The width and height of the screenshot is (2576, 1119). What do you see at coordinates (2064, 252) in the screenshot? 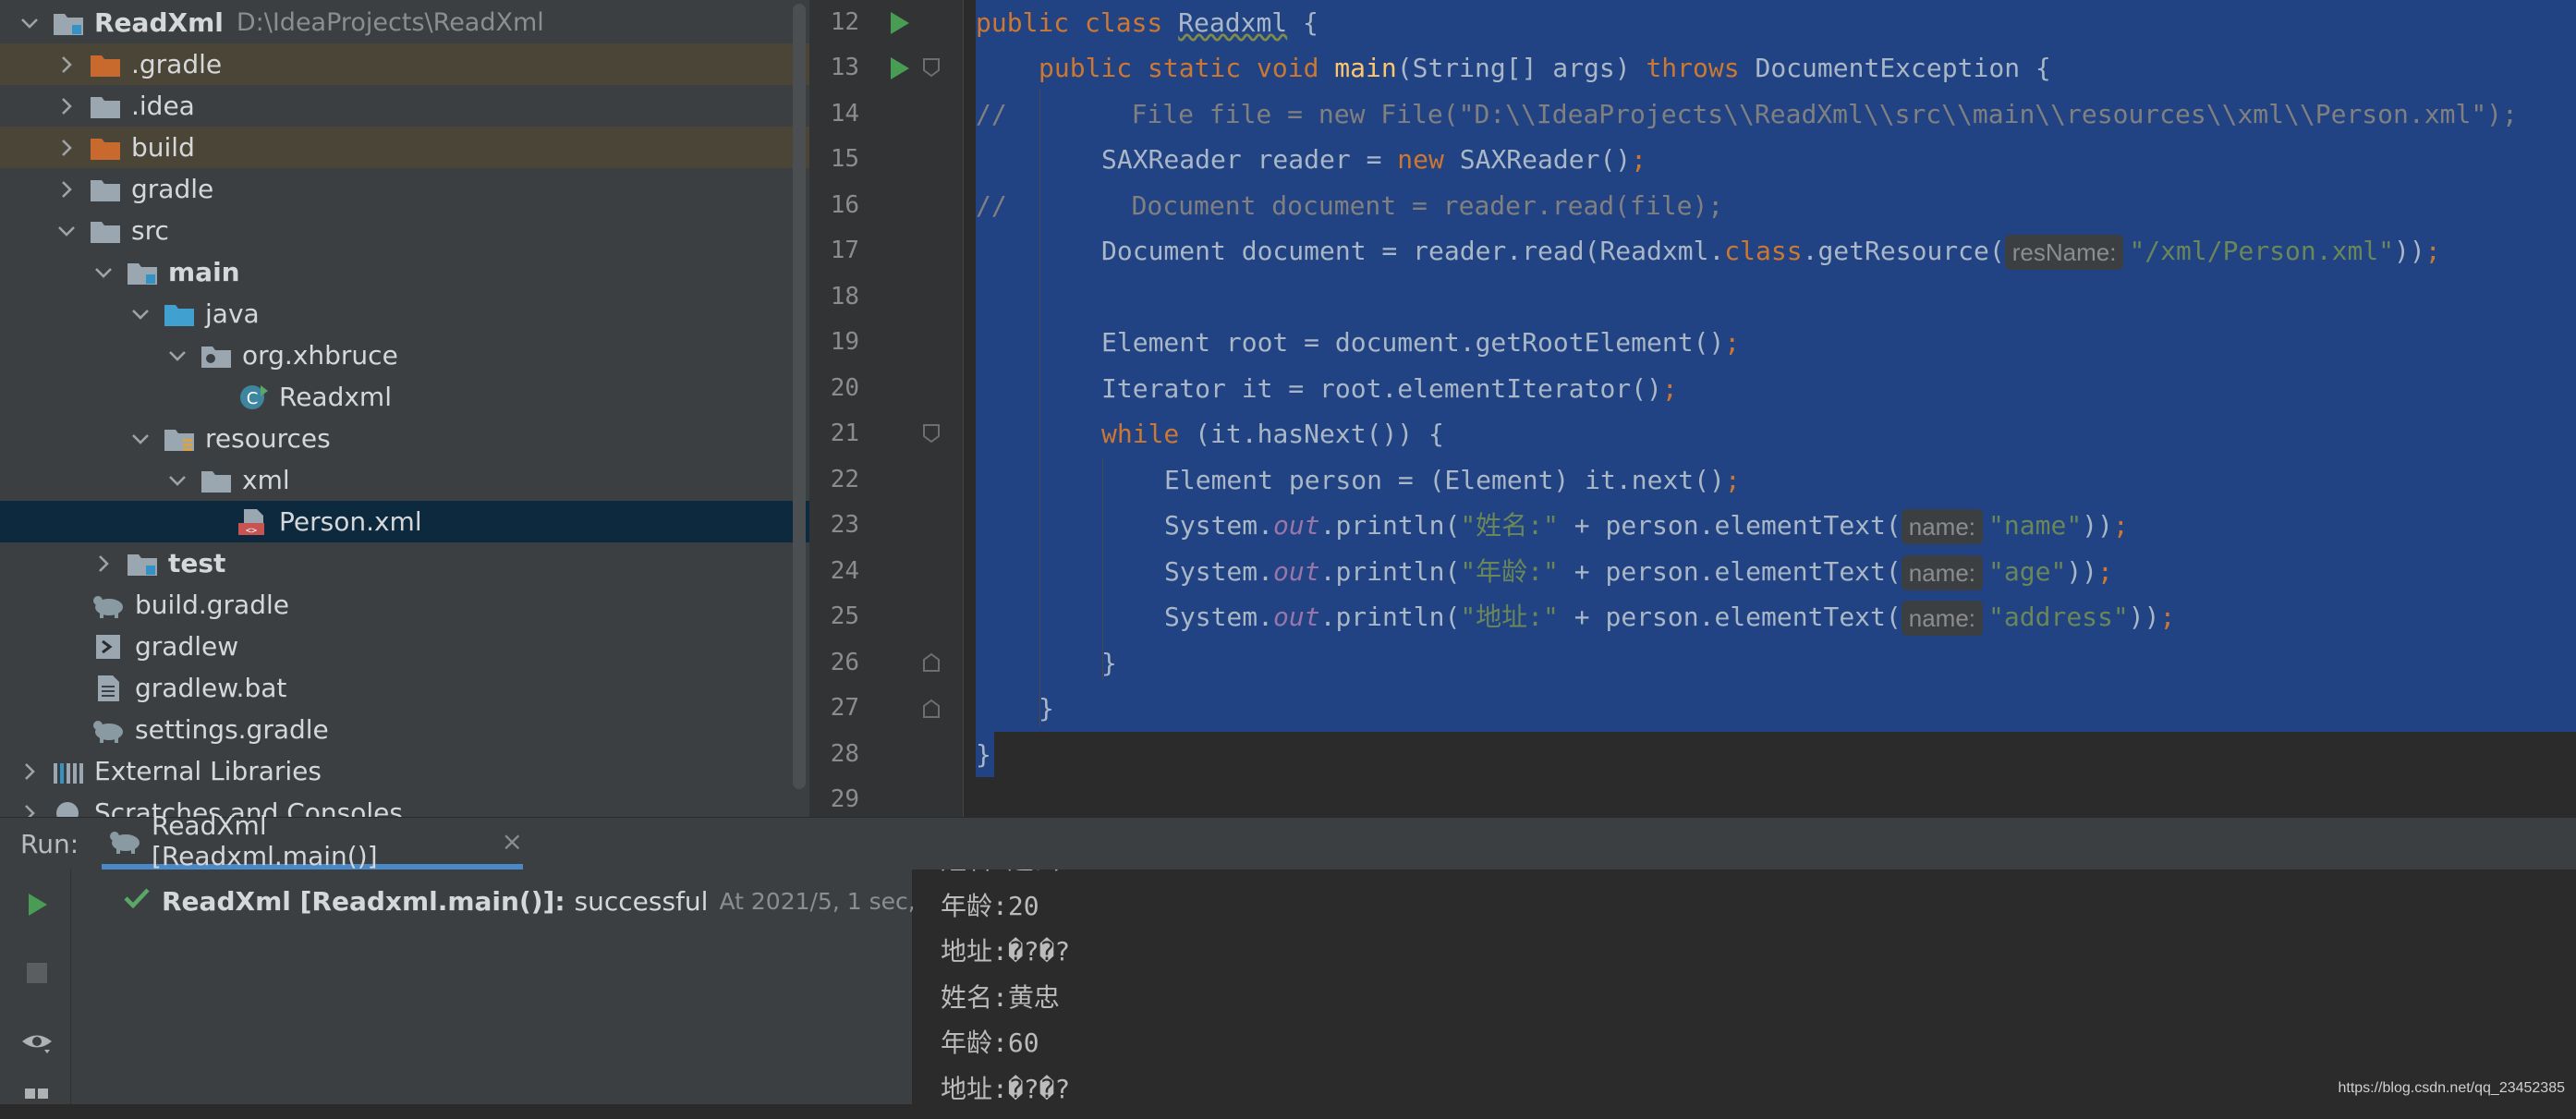
I see `parameter-hint: resName:` at bounding box center [2064, 252].